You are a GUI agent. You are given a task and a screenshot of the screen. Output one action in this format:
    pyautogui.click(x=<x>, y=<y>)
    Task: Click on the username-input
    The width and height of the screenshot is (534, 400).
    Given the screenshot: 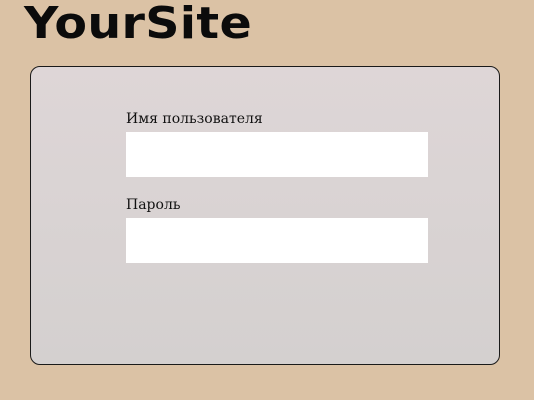 What is the action you would take?
    pyautogui.click(x=277, y=154)
    